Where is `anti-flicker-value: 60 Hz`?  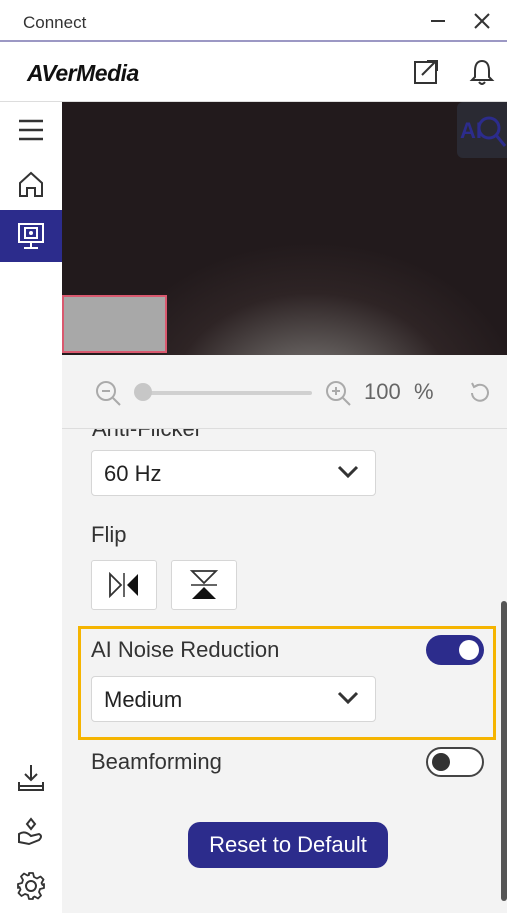 anti-flicker-value: 60 Hz is located at coordinates (133, 473).